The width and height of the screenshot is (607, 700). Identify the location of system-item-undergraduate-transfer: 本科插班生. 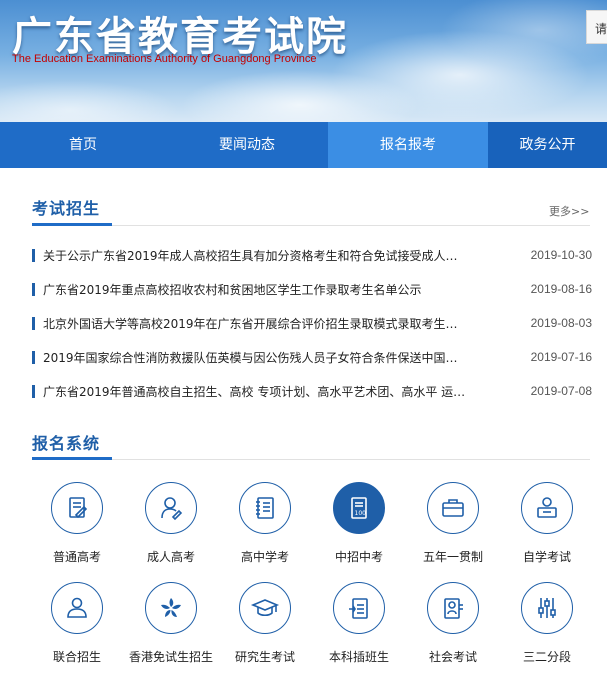
(359, 623).